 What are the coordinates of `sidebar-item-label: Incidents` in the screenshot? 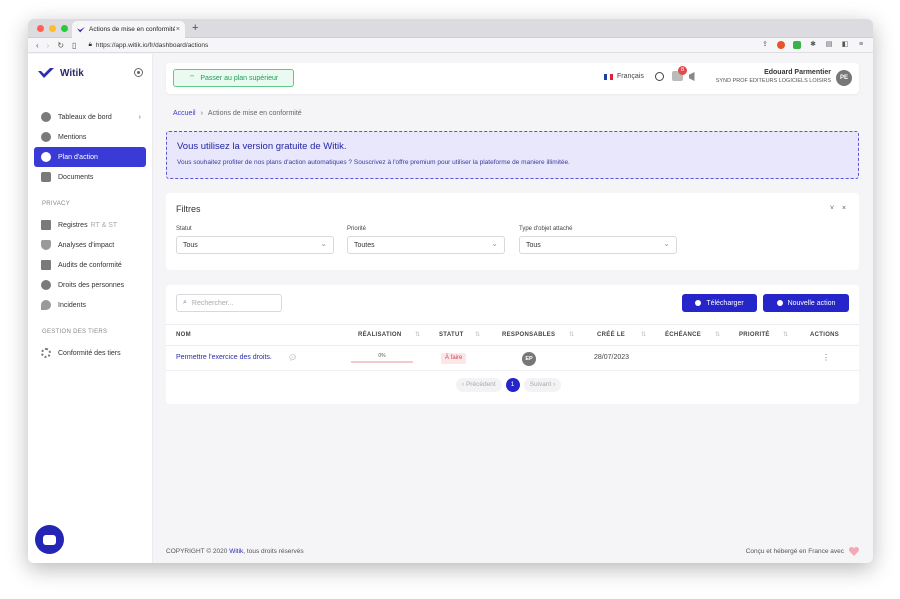 It's located at (72, 305).